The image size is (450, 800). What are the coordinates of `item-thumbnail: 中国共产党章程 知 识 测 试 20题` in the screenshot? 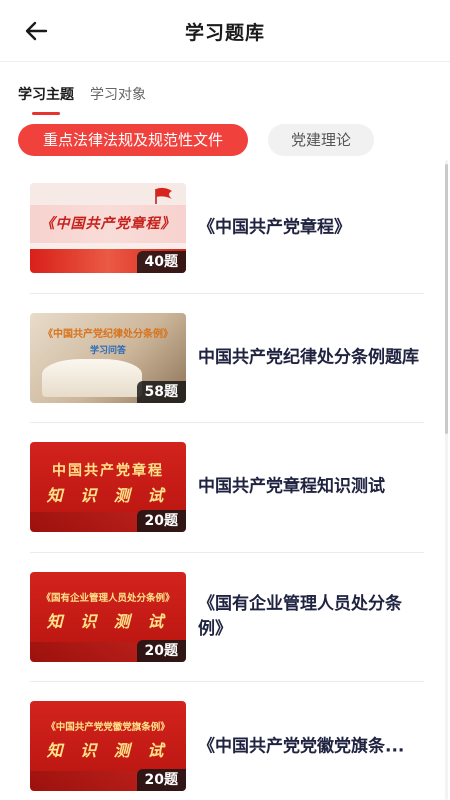 It's located at (108, 487).